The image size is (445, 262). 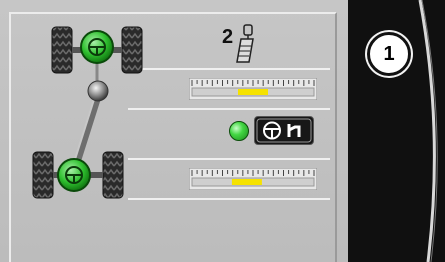 I want to click on page-number-badge: 1, so click(x=389, y=54).